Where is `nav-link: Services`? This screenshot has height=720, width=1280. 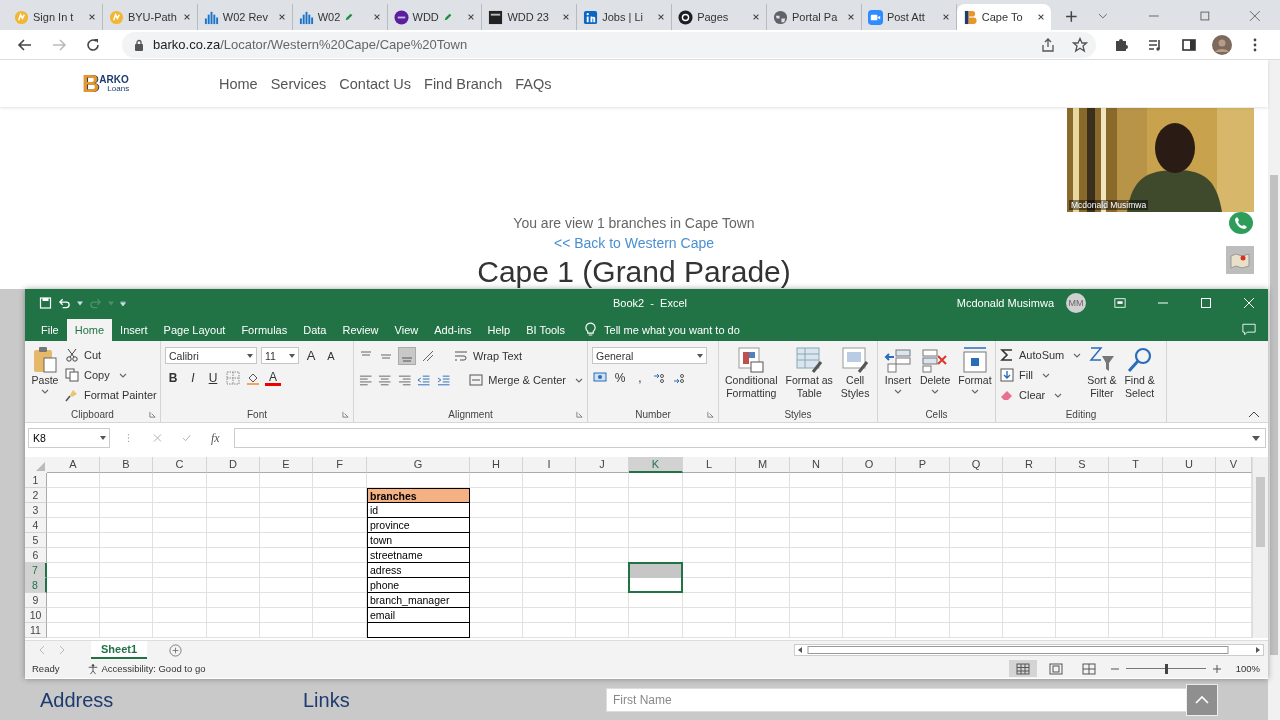
nav-link: Services is located at coordinates (298, 83).